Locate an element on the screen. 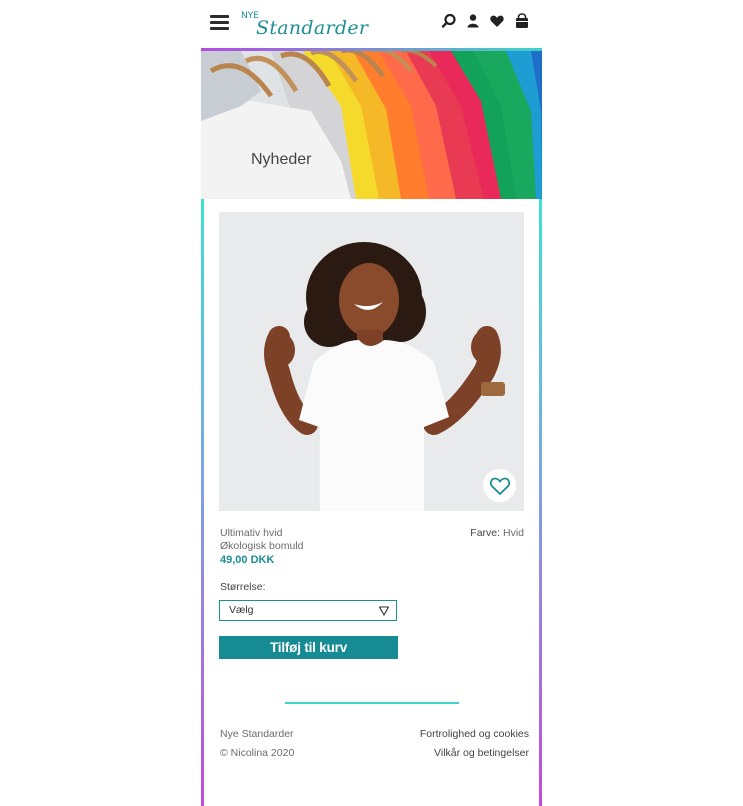 The width and height of the screenshot is (743, 806). add-to-cart-button: Tilføj til kurv is located at coordinates (308, 647).